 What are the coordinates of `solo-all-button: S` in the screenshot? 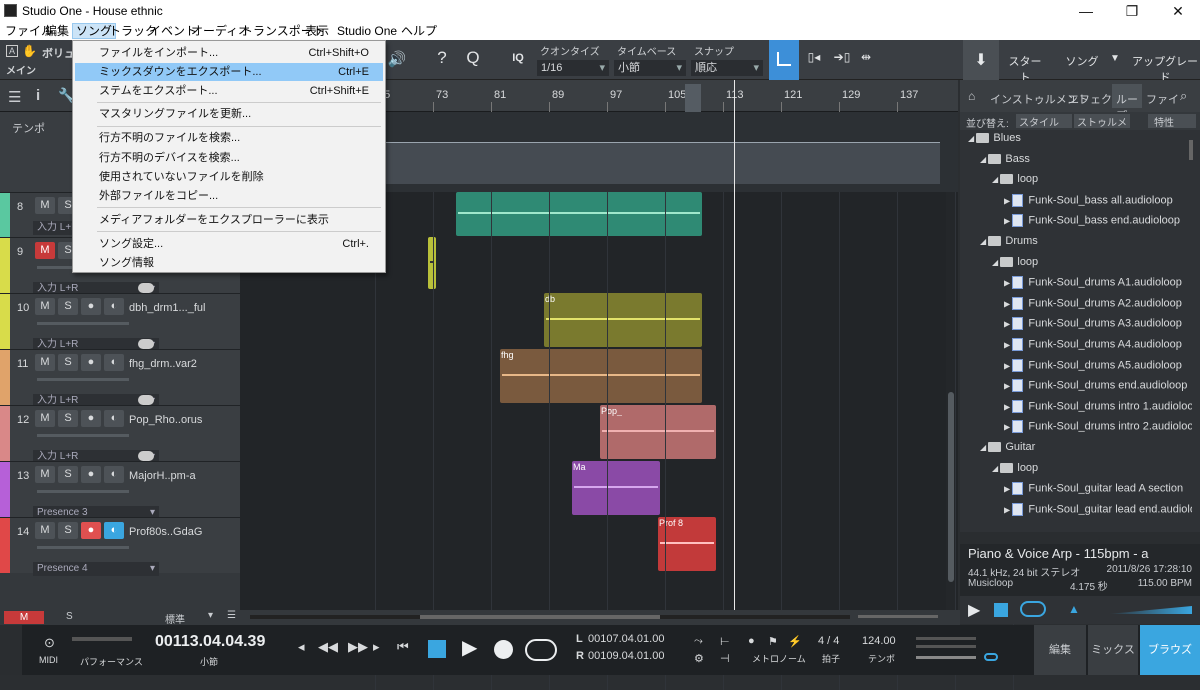 It's located at (69, 616).